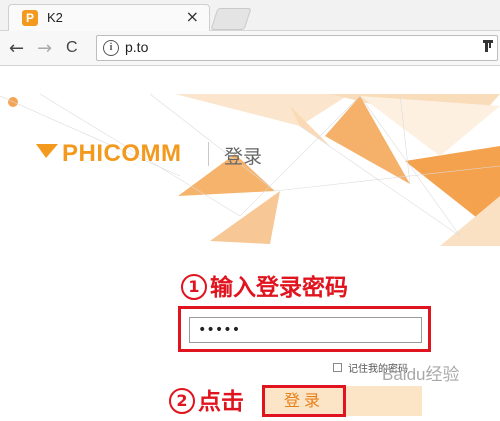  Describe the element at coordinates (421, 374) in the screenshot. I see `baidu-watermark: Baidu经验` at that location.